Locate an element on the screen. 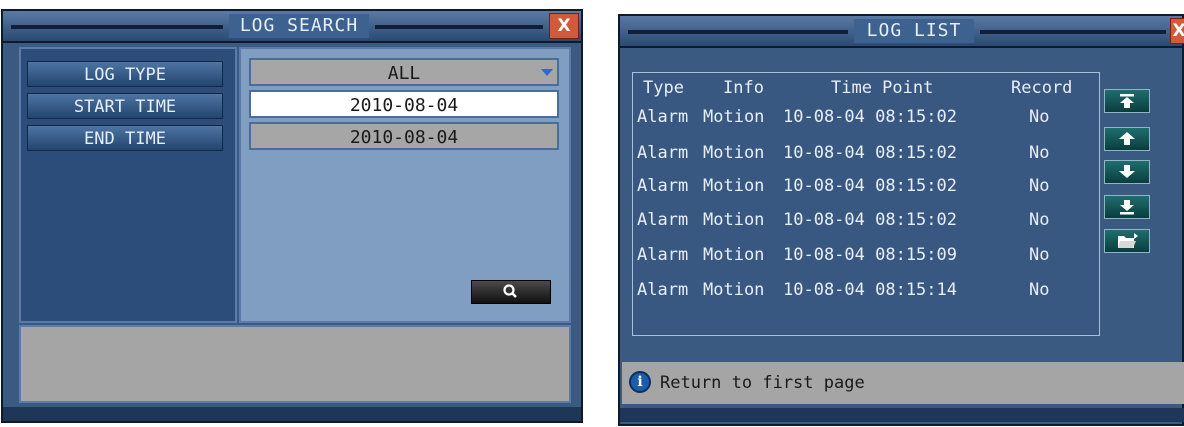  last-page-icon is located at coordinates (1127, 207).